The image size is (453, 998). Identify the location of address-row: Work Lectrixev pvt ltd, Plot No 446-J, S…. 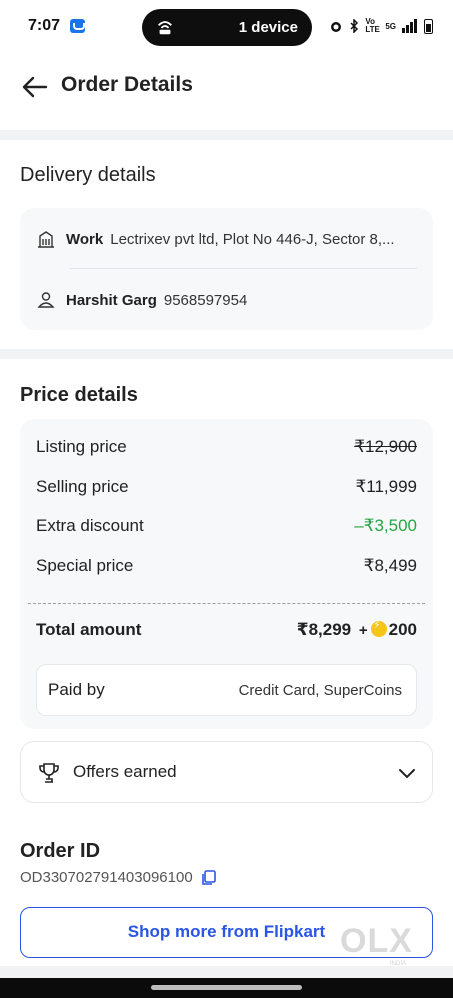
(228, 239).